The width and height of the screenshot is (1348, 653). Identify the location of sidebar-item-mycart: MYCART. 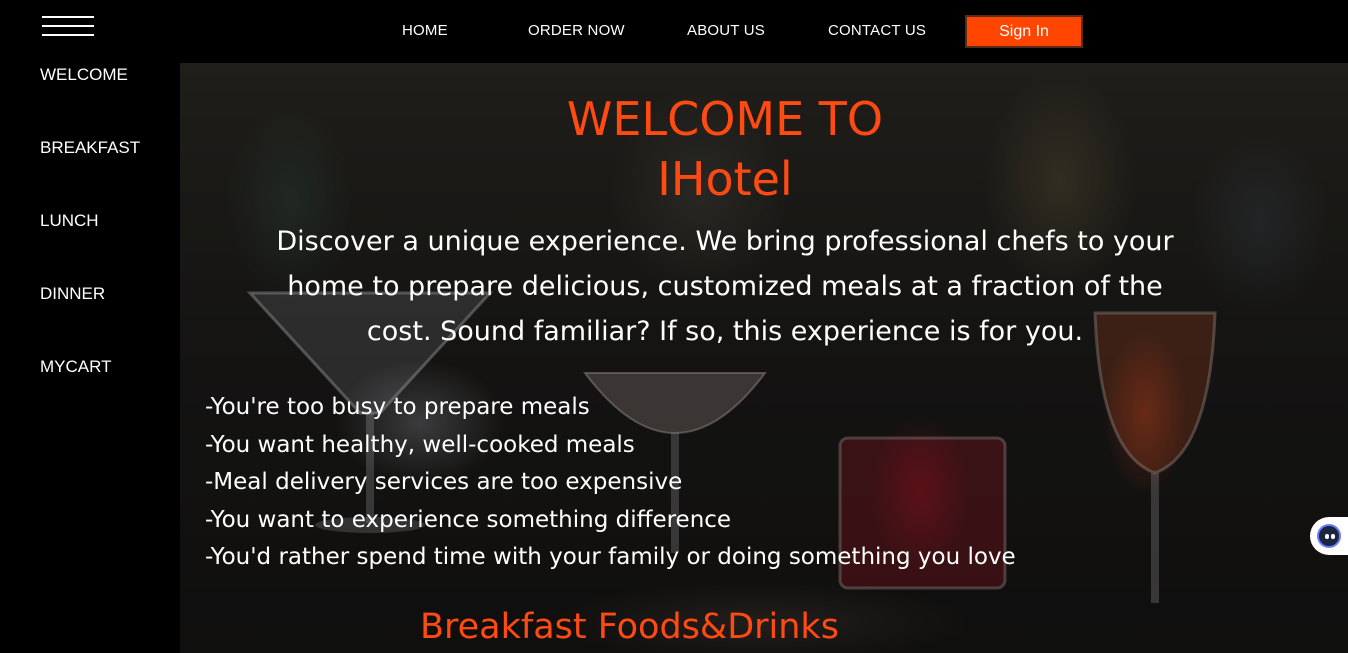
(75, 367).